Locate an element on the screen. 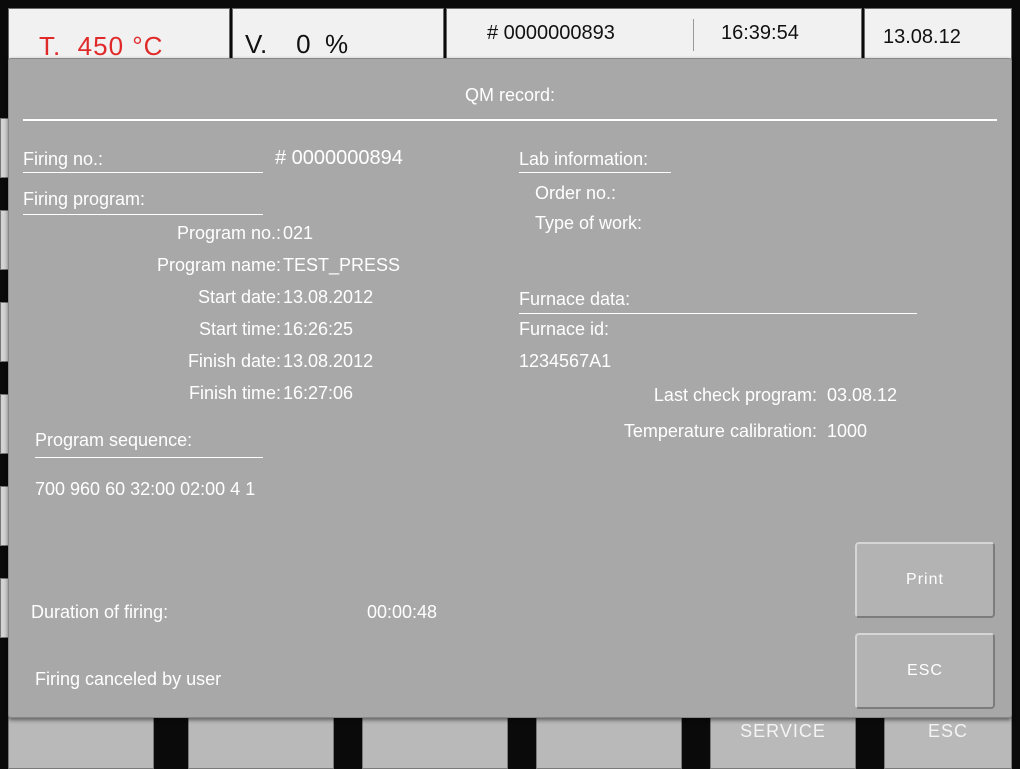  current-firing-no: # 0000000893 is located at coordinates (551, 33).